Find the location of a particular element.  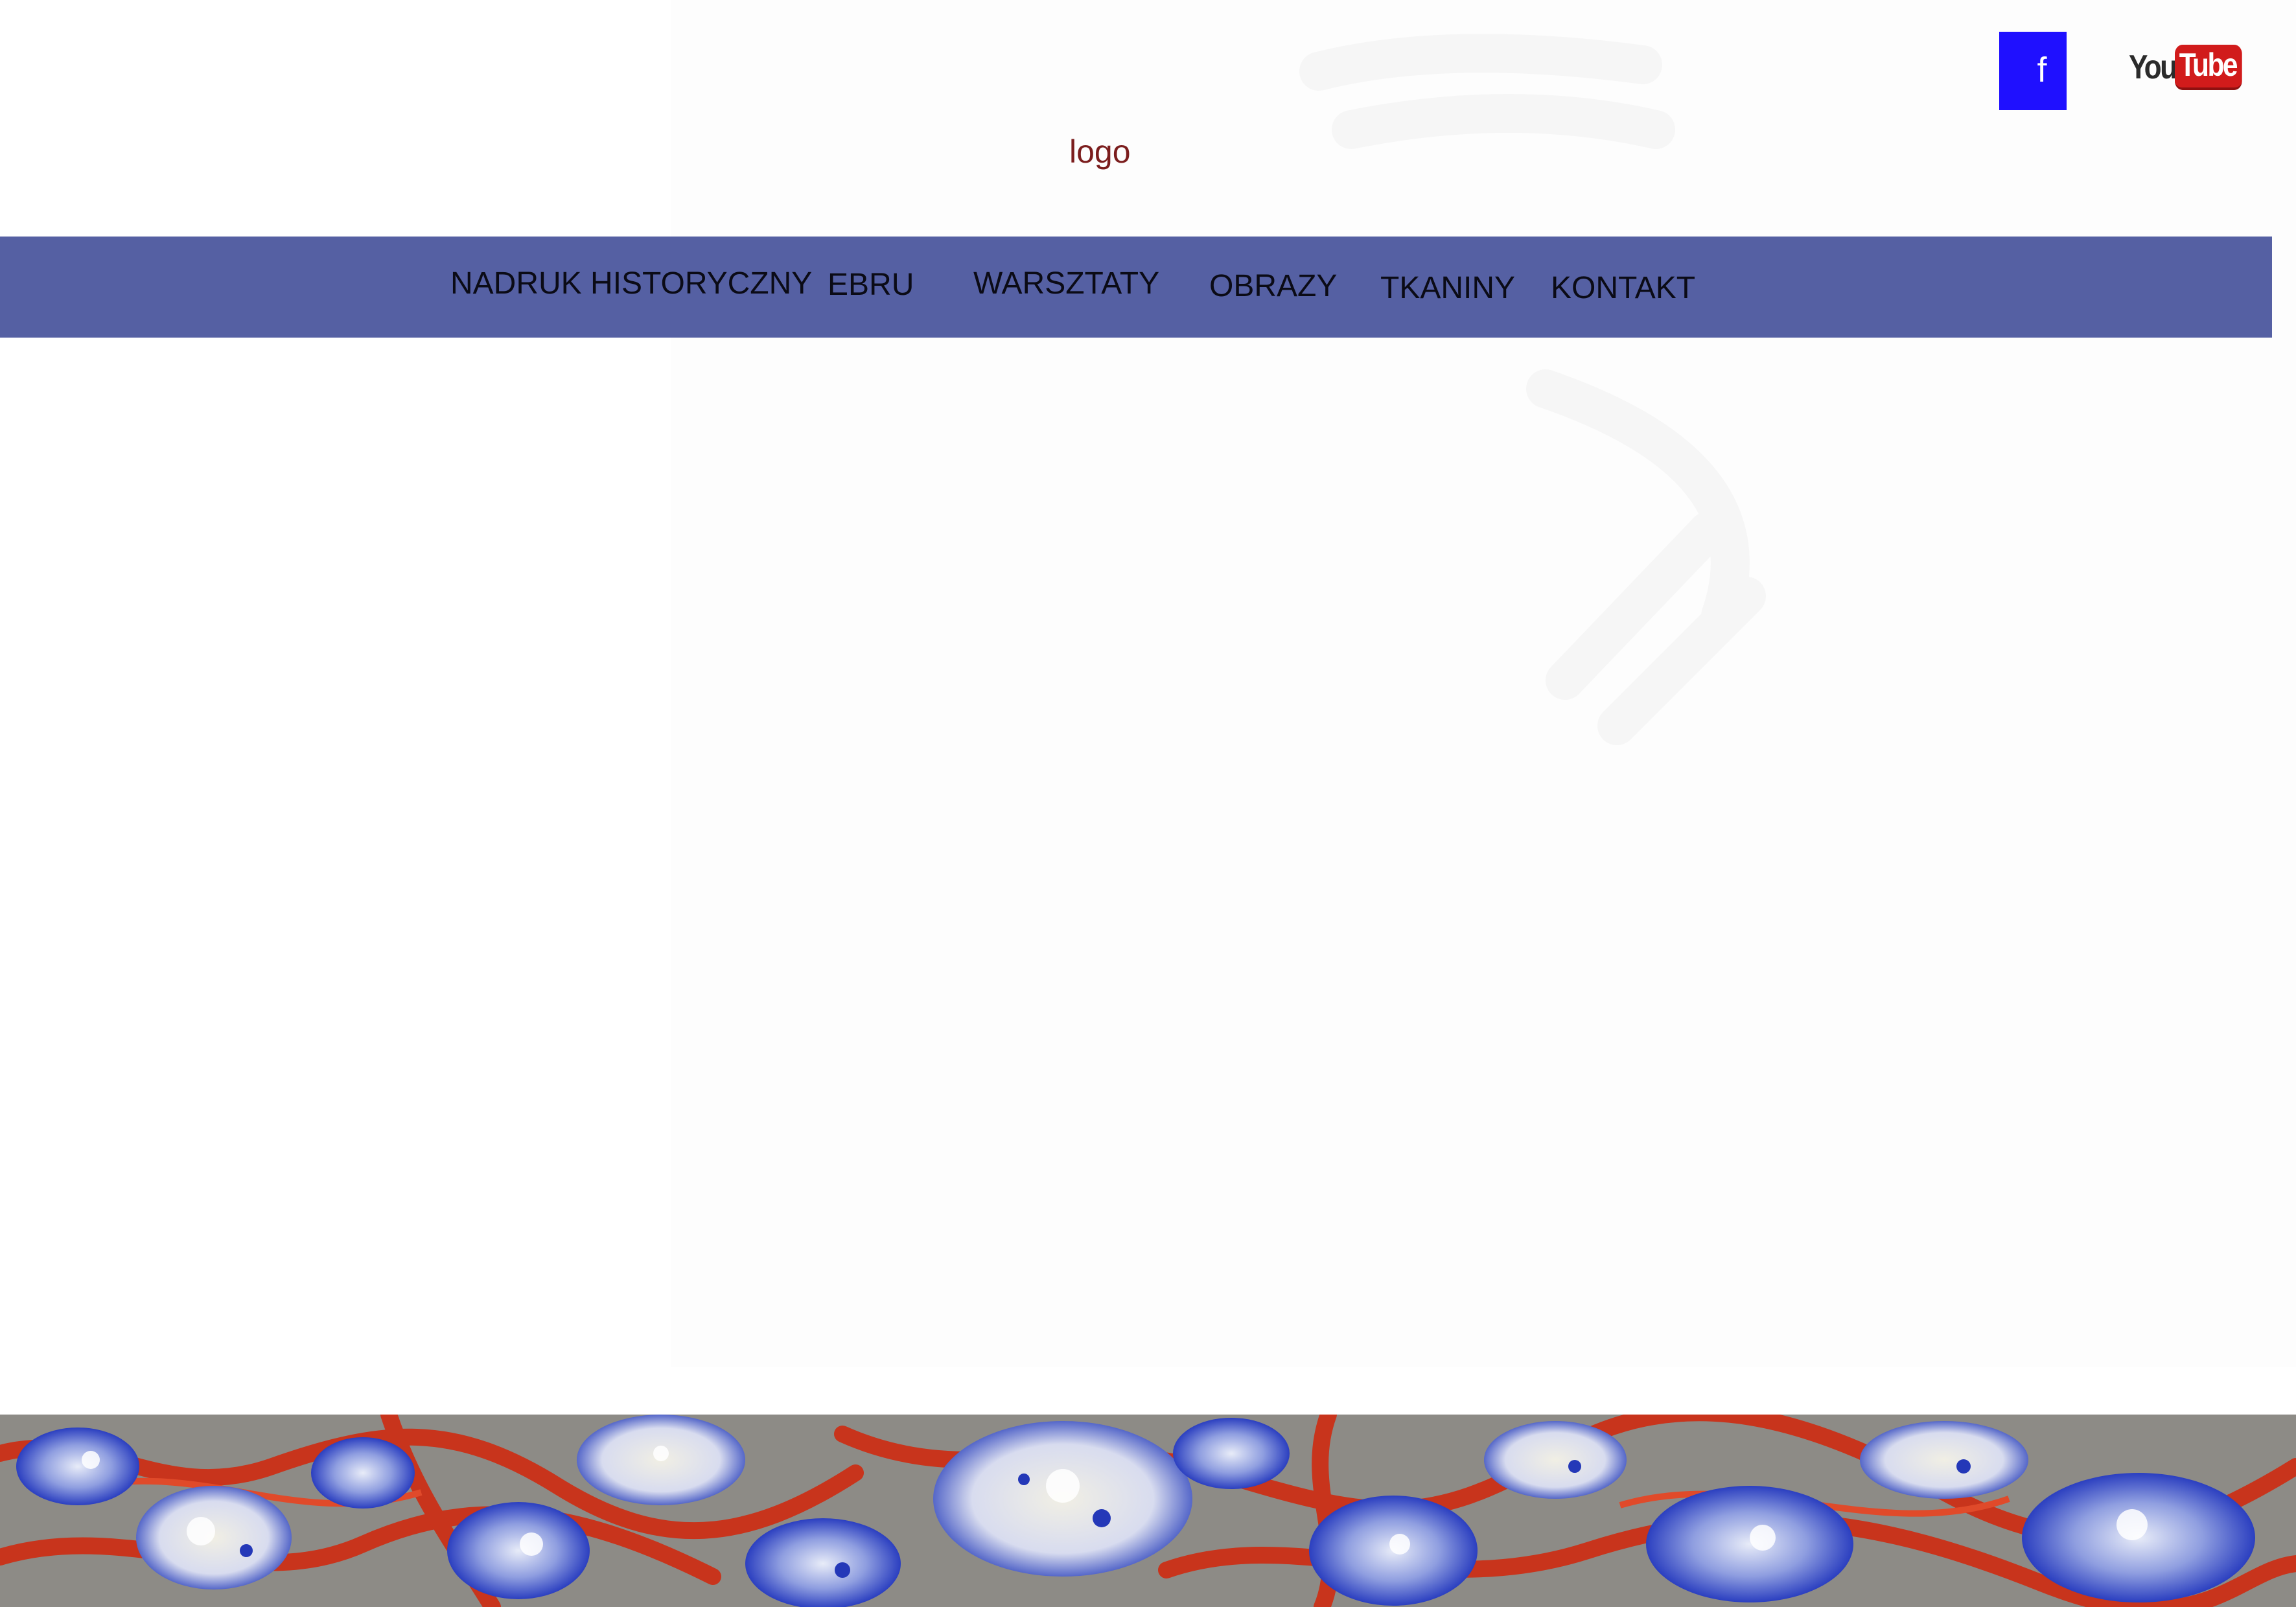

nav-item-ebru: EBRU is located at coordinates (871, 285).